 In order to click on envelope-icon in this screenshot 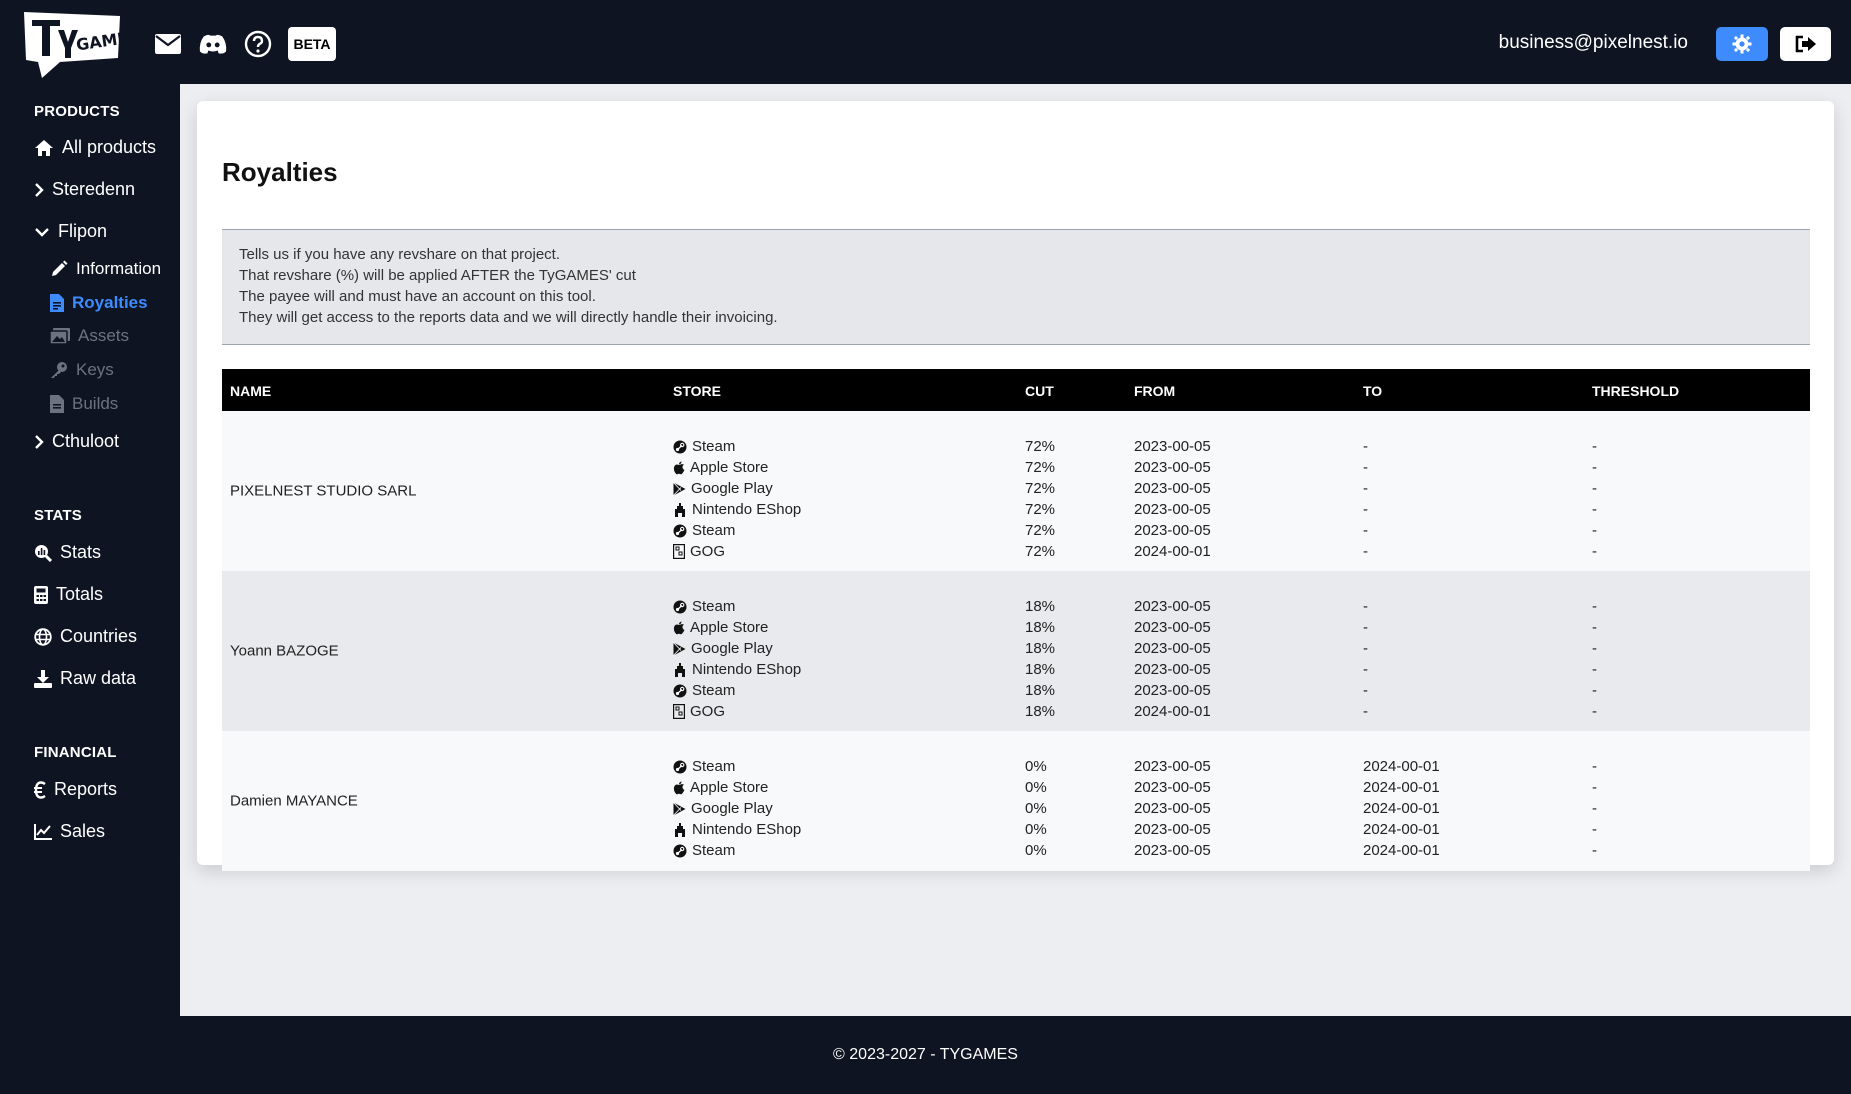, I will do `click(168, 44)`.